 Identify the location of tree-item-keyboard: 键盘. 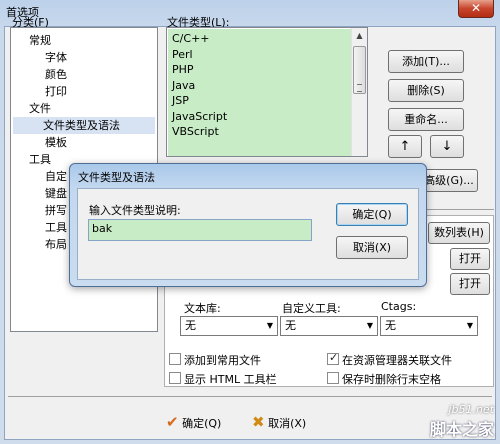
(56, 193).